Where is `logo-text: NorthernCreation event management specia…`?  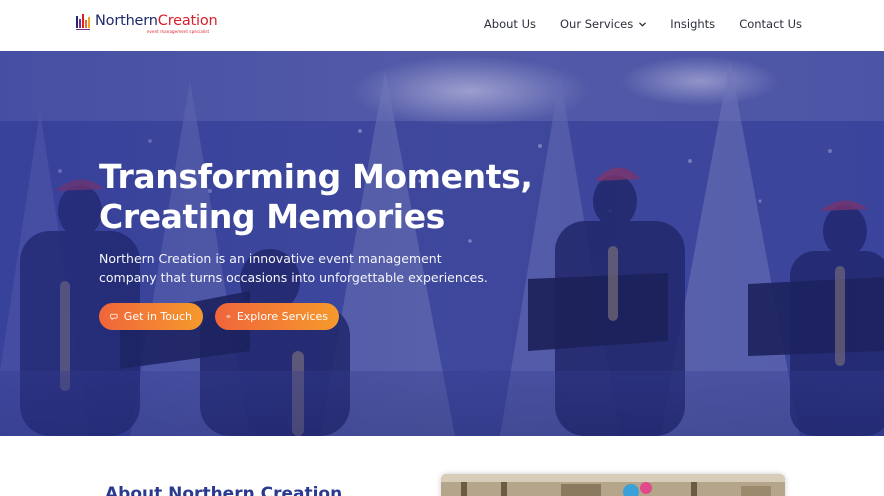
logo-text: NorthernCreation event management specia… is located at coordinates (156, 23).